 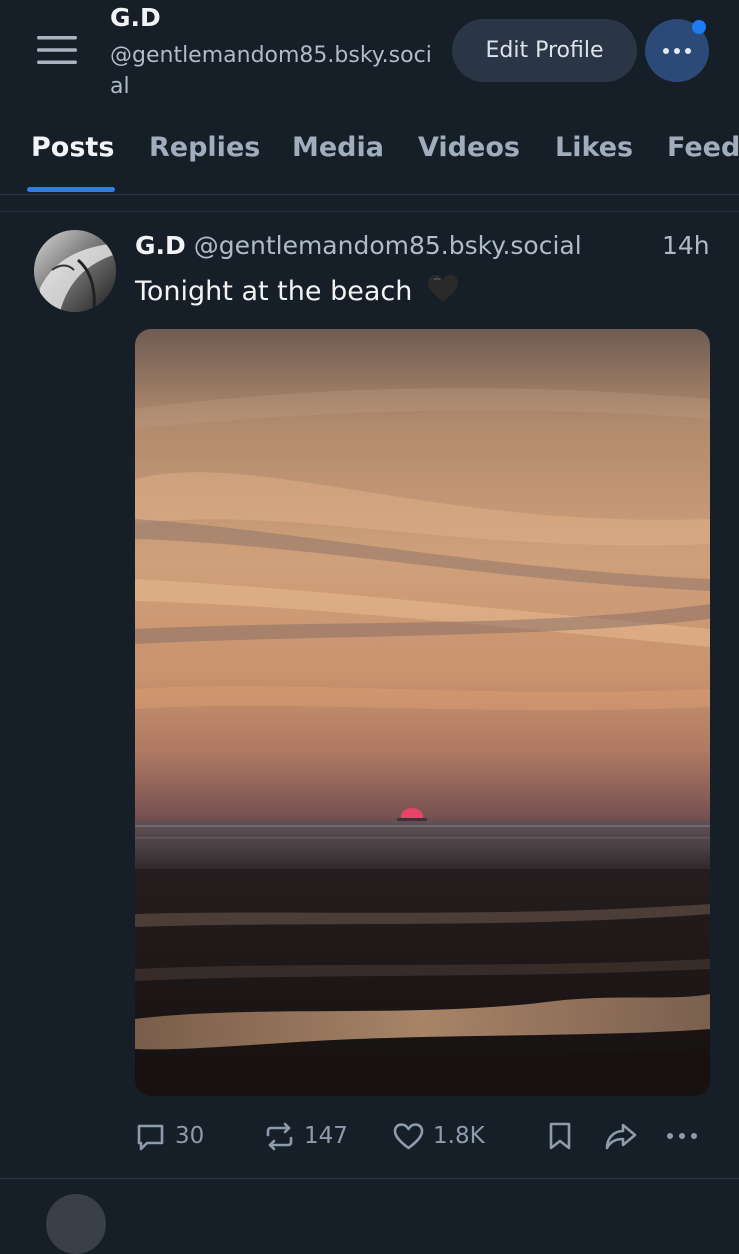 What do you see at coordinates (699, 27) in the screenshot?
I see `notification-dot` at bounding box center [699, 27].